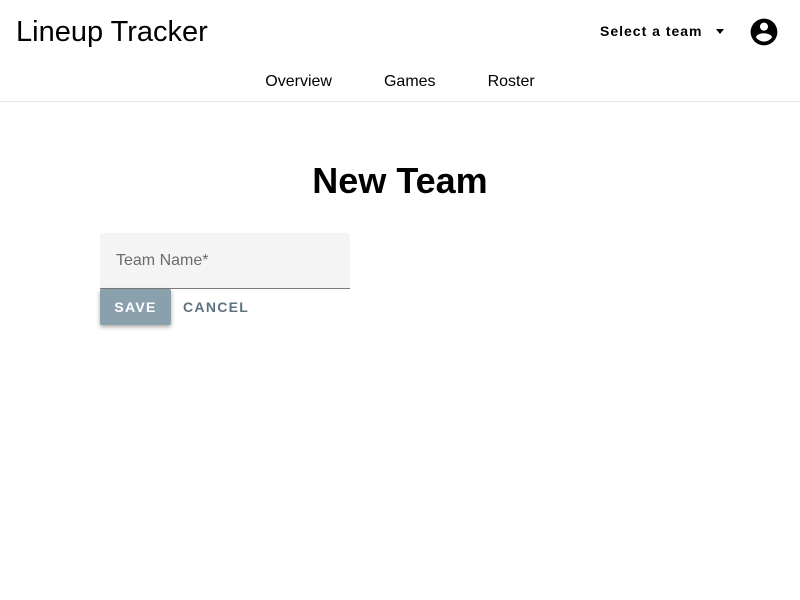 The width and height of the screenshot is (800, 600). I want to click on tab-games: Games, so click(410, 82).